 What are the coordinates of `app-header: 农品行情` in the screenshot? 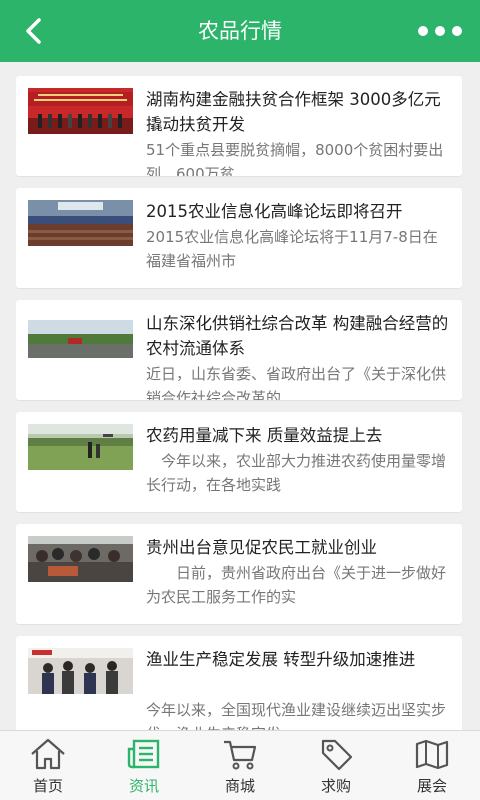 It's located at (240, 31).